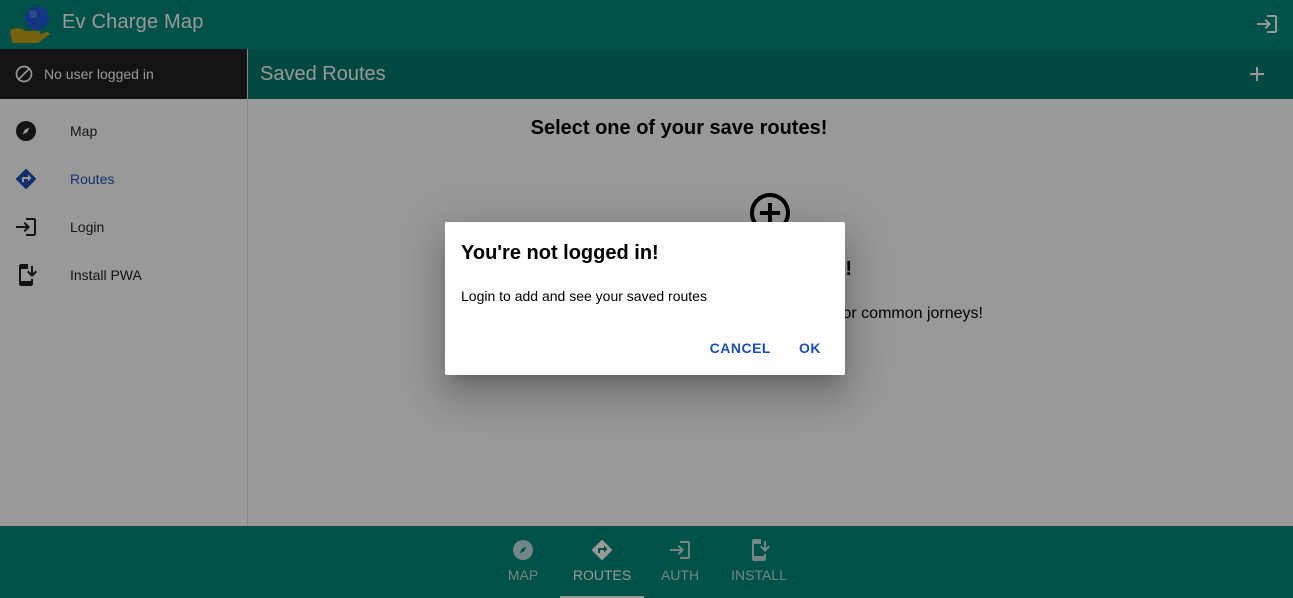  What do you see at coordinates (560, 253) in the screenshot?
I see `dialog-title: You're not logged in!` at bounding box center [560, 253].